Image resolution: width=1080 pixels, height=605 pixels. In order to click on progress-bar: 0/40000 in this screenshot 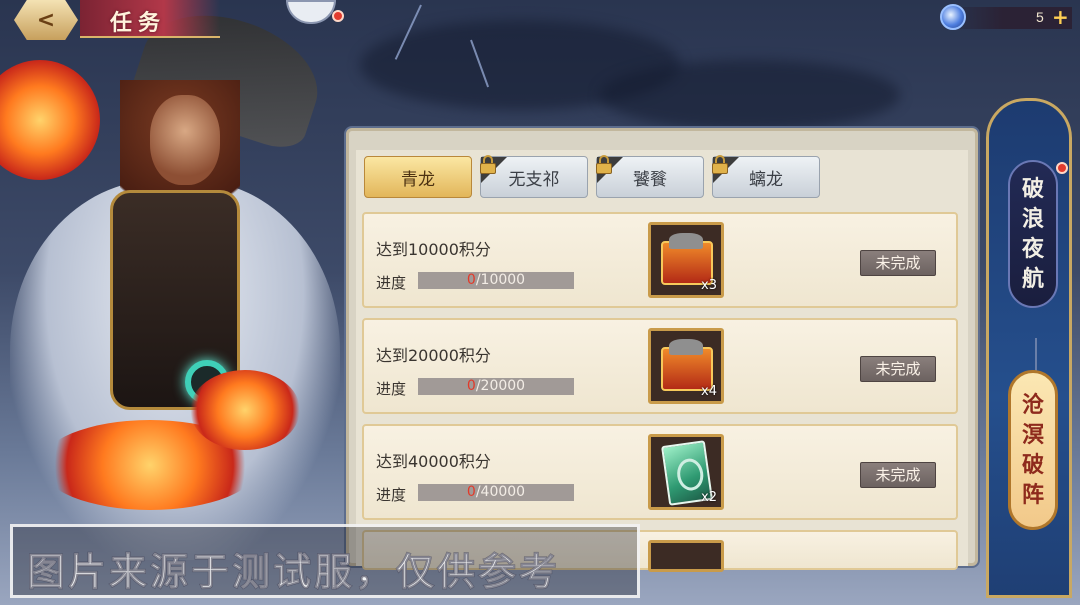, I will do `click(496, 492)`.